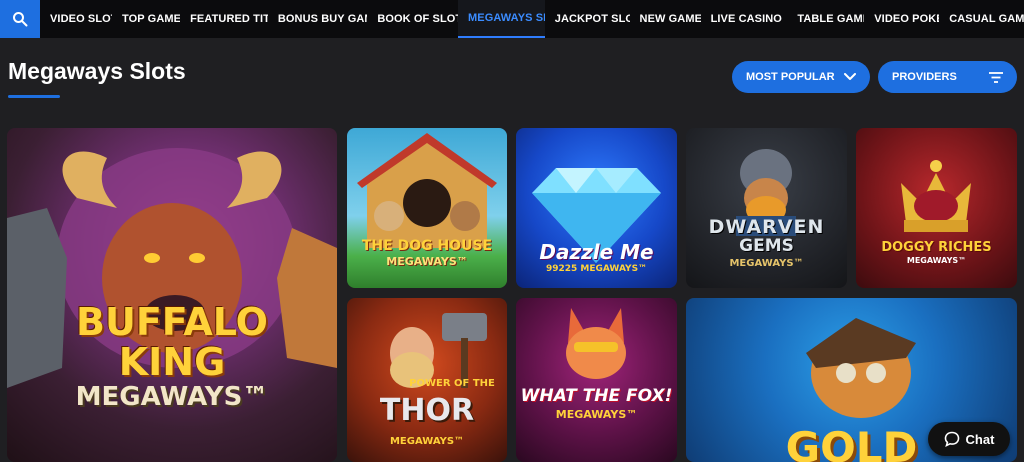 The image size is (1024, 462). Describe the element at coordinates (172, 362) in the screenshot. I see `game-title-line2: KING` at that location.